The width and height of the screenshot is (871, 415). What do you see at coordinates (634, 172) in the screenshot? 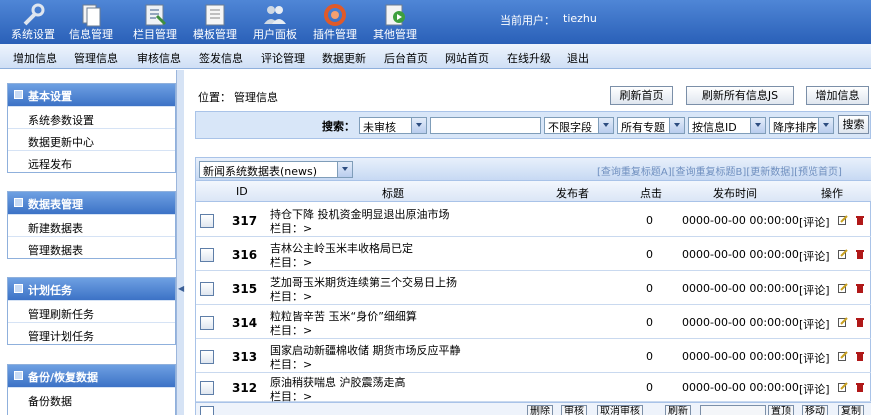
I see `query-duplicate-a-link: [查询重复标题A]` at bounding box center [634, 172].